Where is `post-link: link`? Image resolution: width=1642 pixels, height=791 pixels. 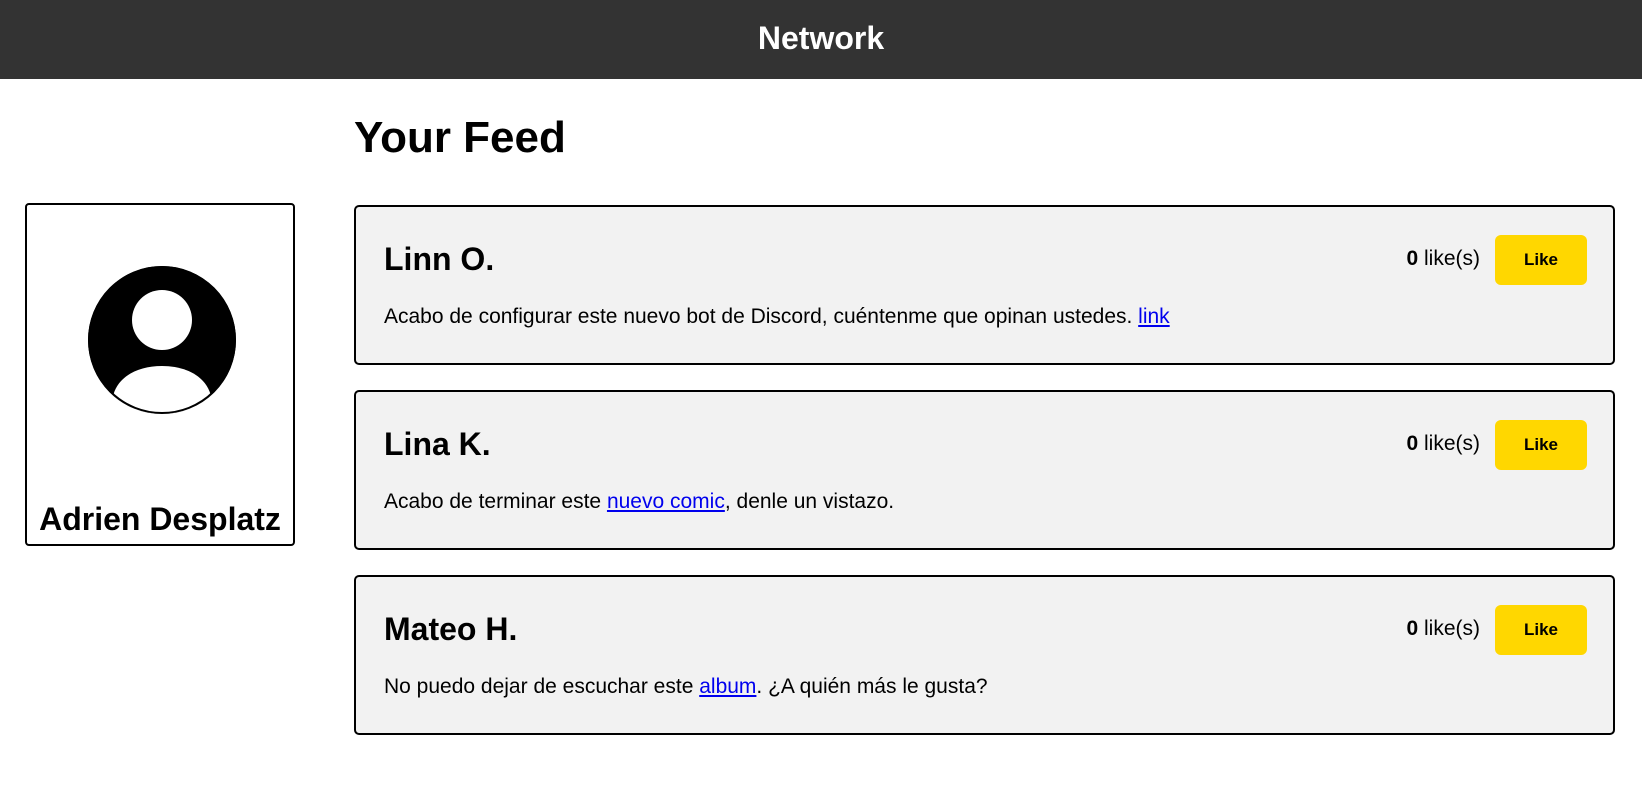
post-link: link is located at coordinates (1154, 316).